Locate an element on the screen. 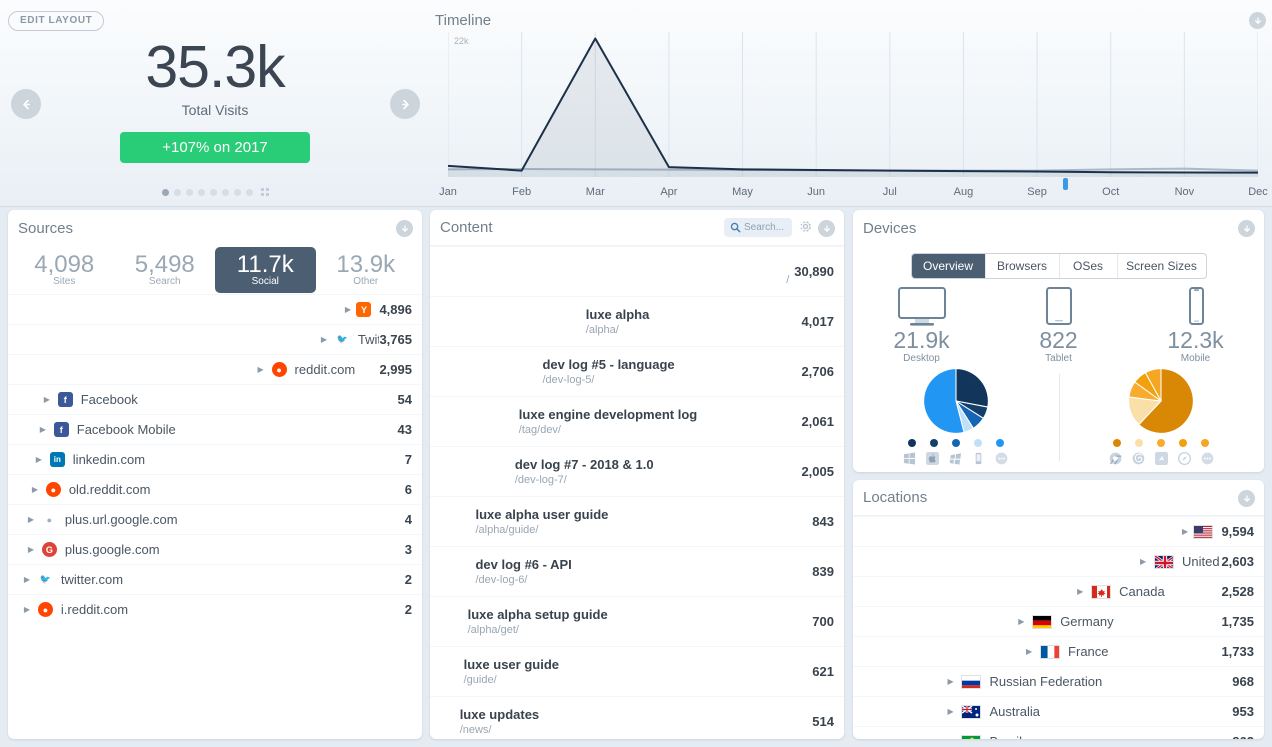  source-stat-other: 13.9k Other is located at coordinates (366, 270).